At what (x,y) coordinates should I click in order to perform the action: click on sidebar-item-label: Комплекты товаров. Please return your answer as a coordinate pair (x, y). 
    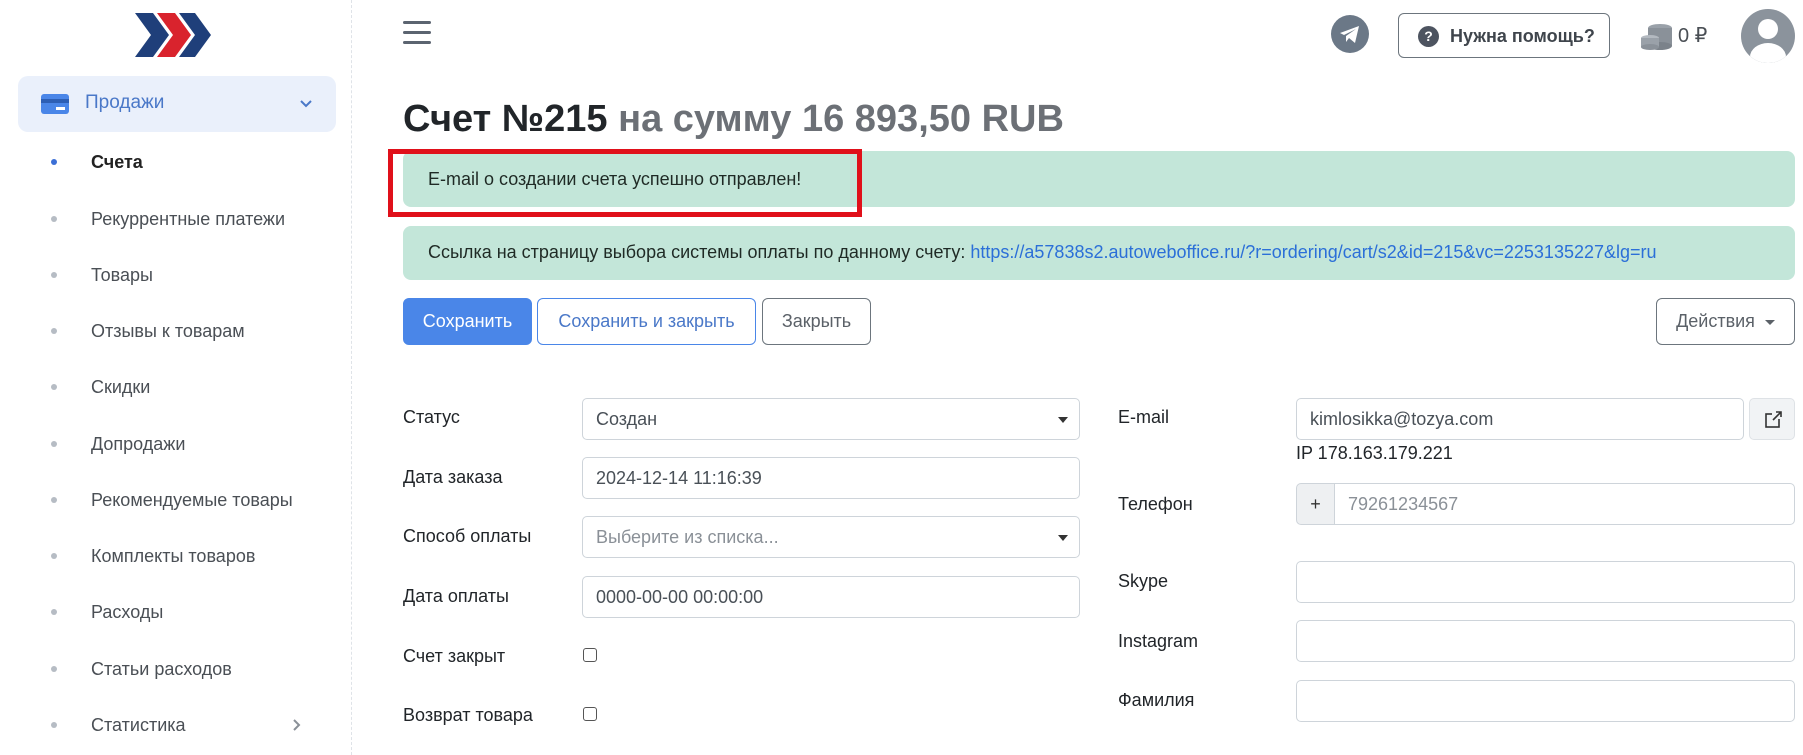
    Looking at the image, I should click on (173, 555).